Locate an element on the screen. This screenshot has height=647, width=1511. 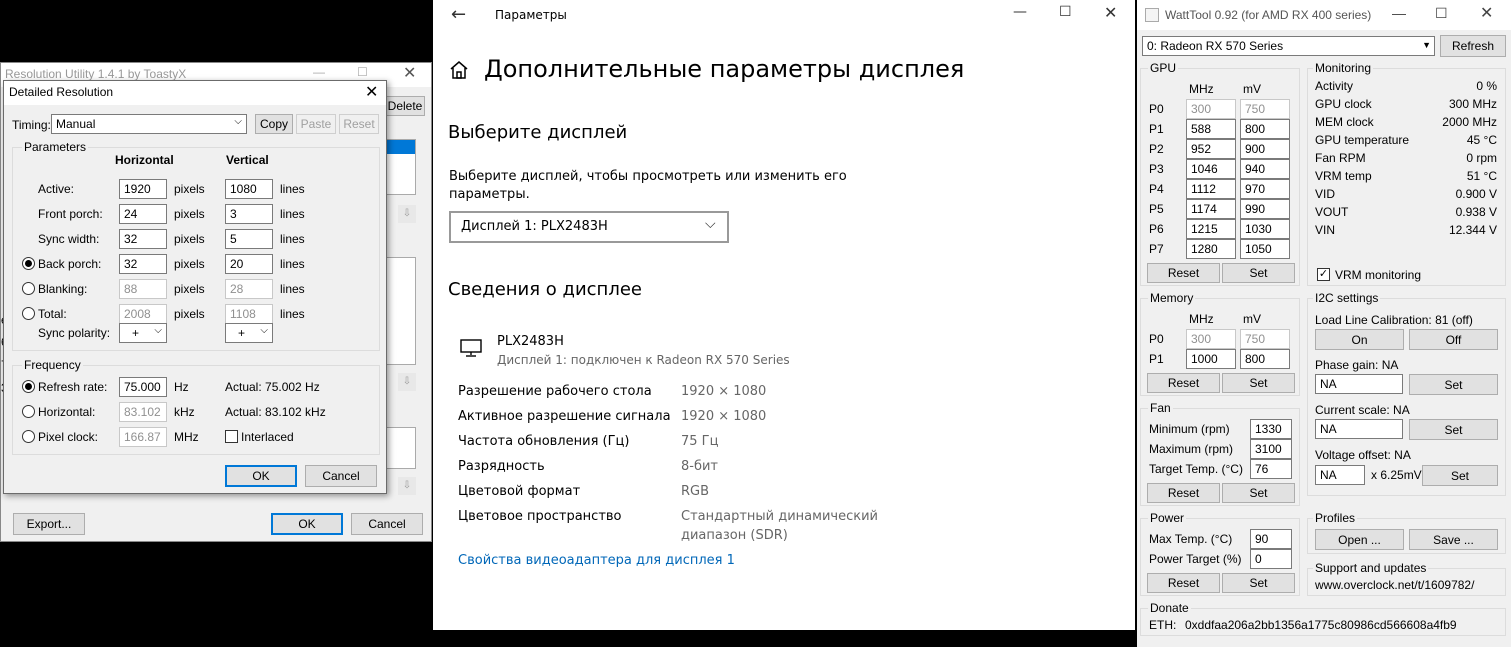
param-vertical-input: 1080 is located at coordinates (249, 189).